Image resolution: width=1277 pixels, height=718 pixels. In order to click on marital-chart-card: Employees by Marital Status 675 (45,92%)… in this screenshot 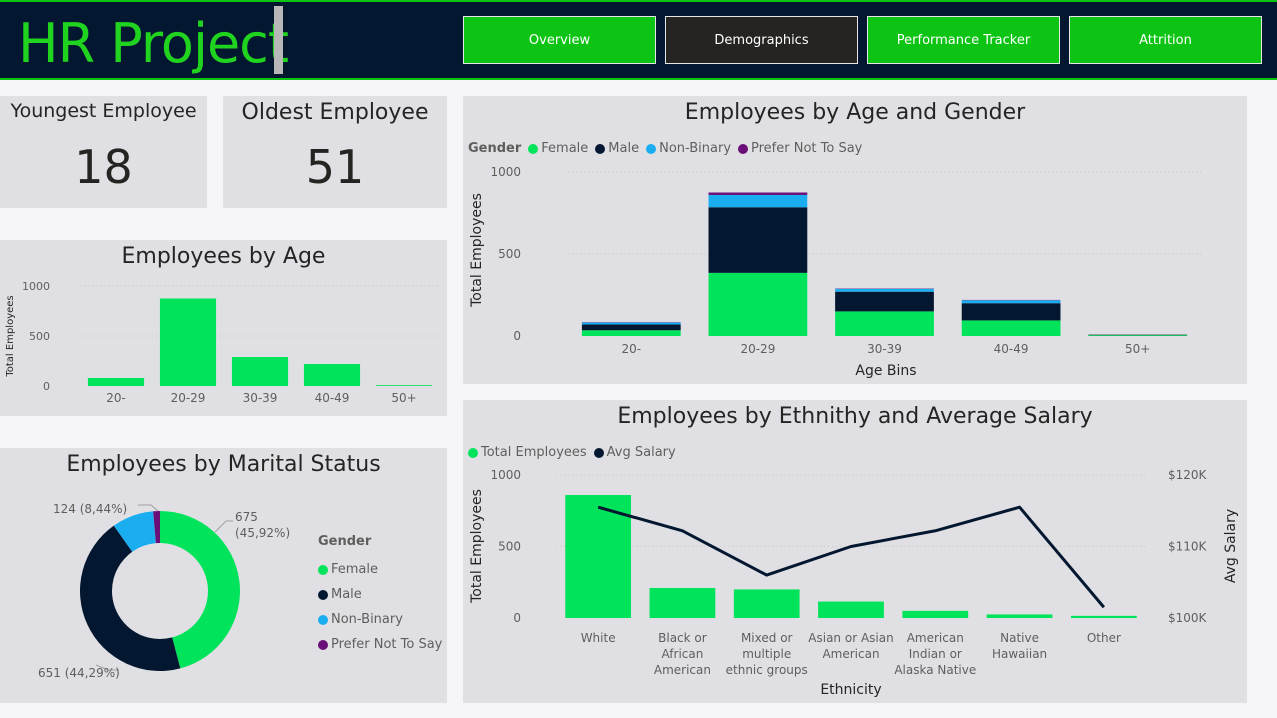, I will do `click(223, 575)`.